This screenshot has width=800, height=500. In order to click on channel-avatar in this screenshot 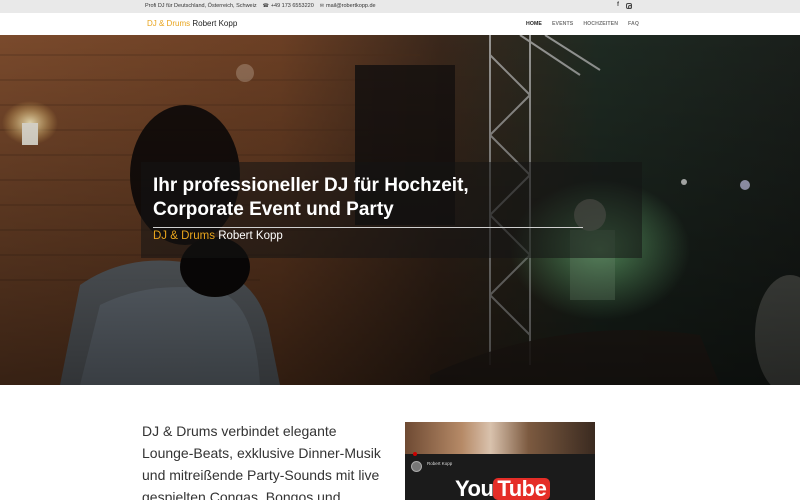, I will do `click(416, 466)`.